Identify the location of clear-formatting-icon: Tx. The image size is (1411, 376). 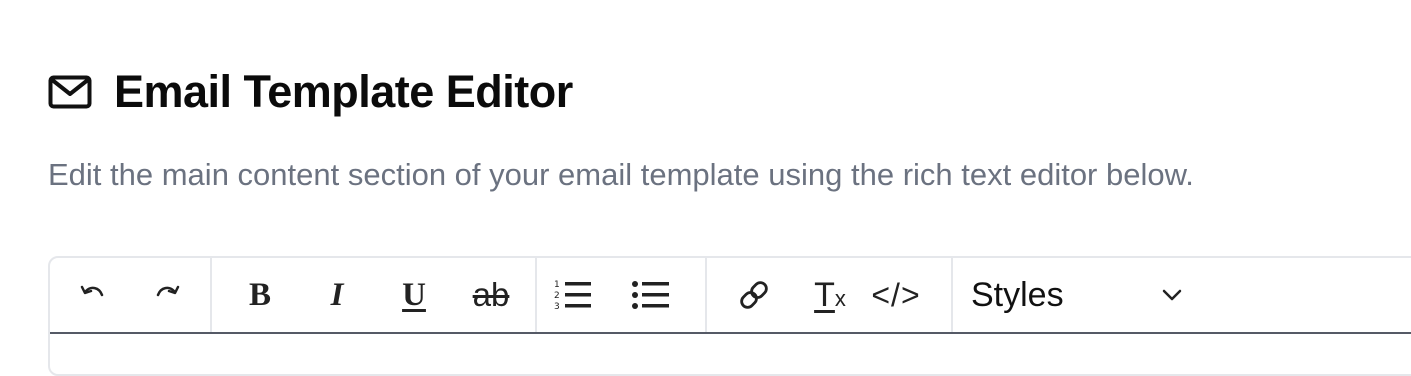
(830, 294).